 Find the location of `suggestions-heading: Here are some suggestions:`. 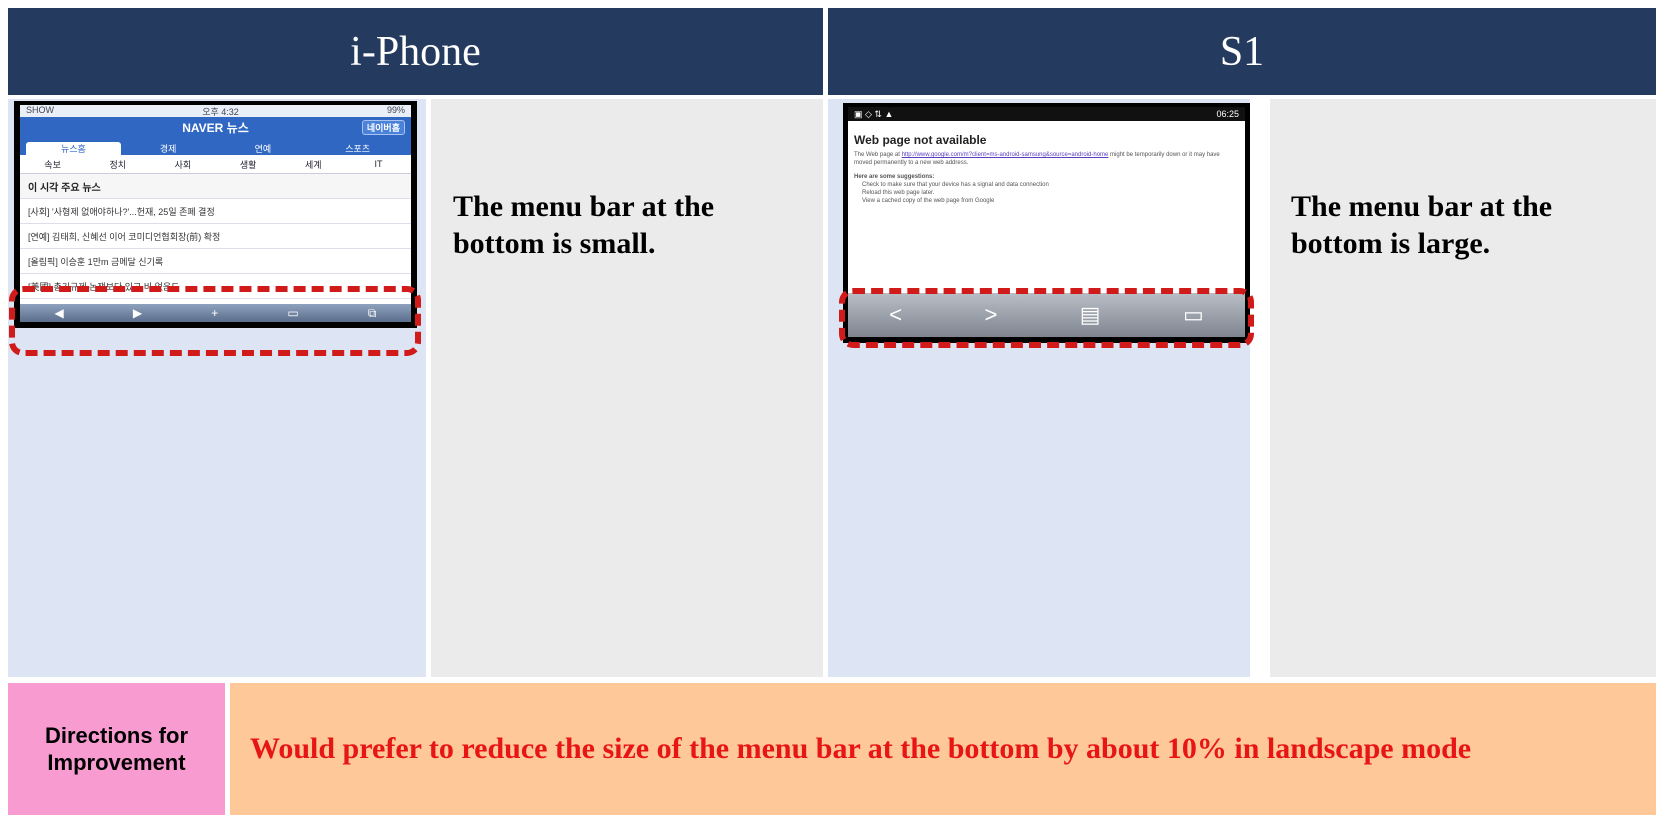

suggestions-heading: Here are some suggestions: is located at coordinates (894, 177).